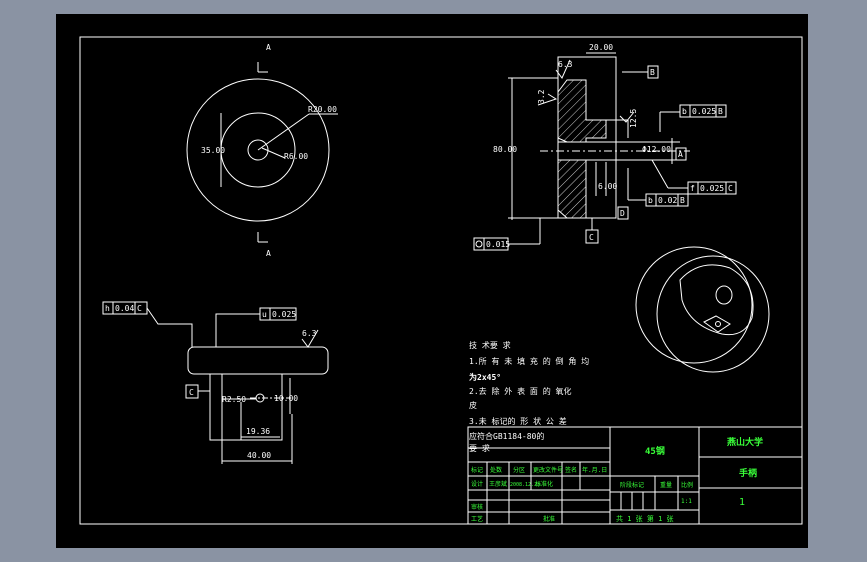  Describe the element at coordinates (692, 188) in the screenshot. I see `tol-f-sym: f` at that location.